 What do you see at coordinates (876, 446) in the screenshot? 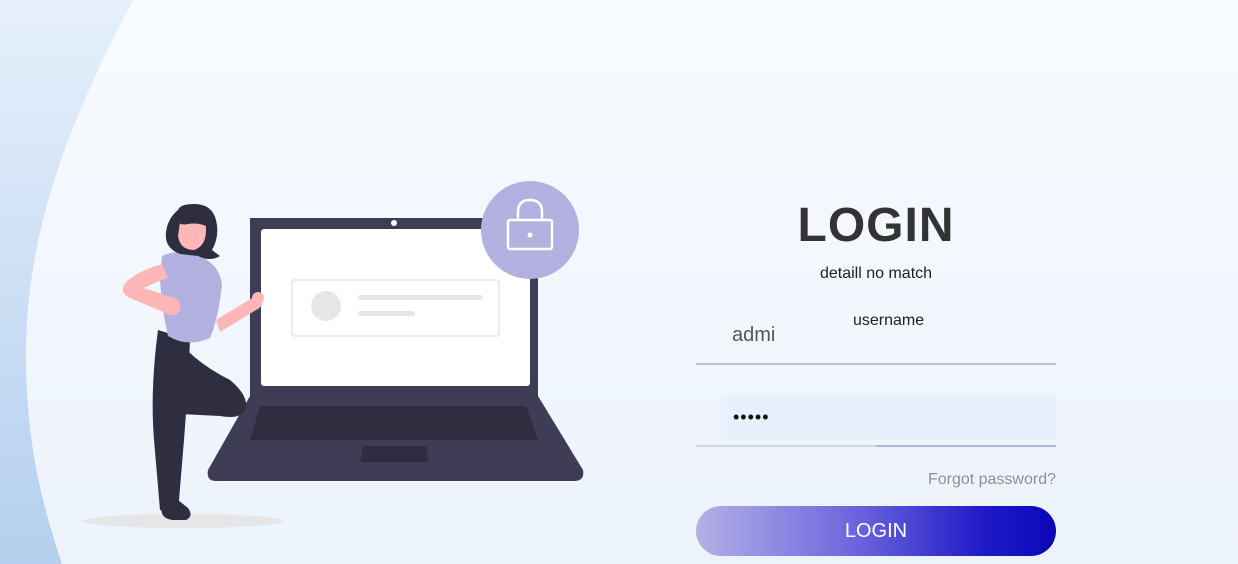
I see `password-underline` at bounding box center [876, 446].